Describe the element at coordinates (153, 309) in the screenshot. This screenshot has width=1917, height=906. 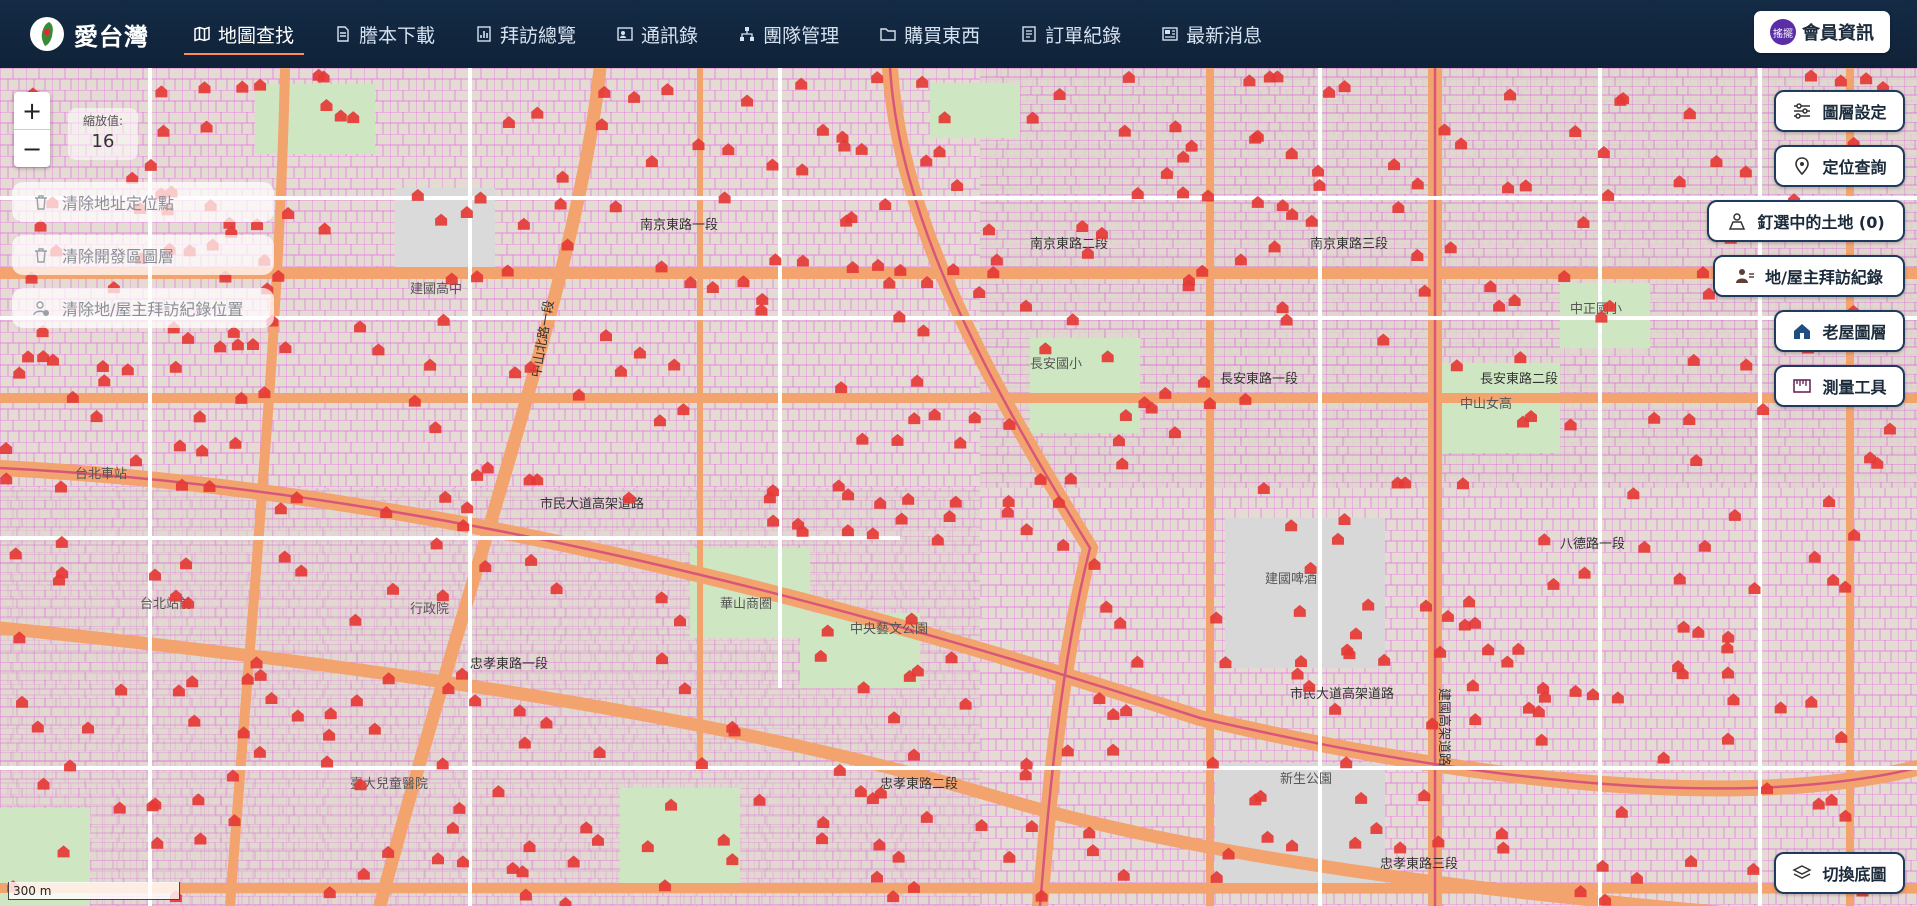
I see `button-label: 清除地/屋主拜訪紀錄位置` at that location.